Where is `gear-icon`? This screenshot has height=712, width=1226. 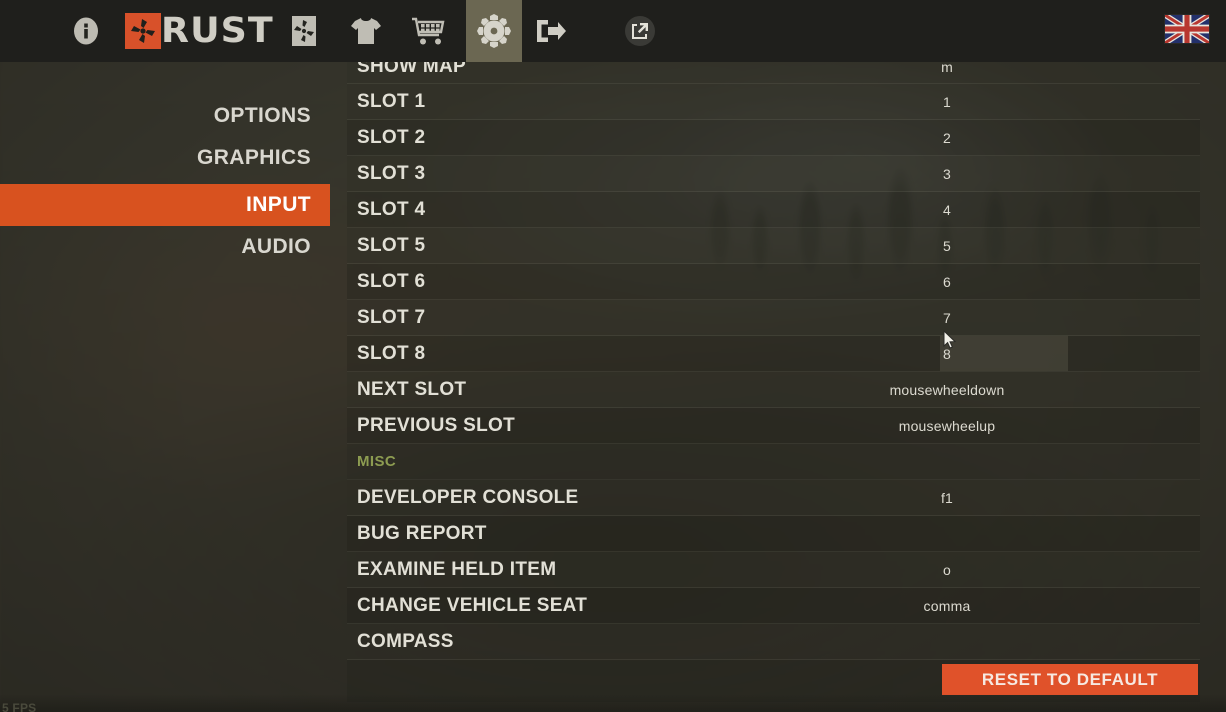
gear-icon is located at coordinates (494, 31).